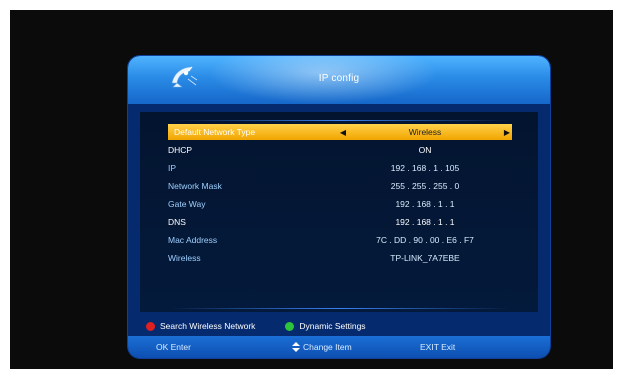 The height and width of the screenshot is (378, 621). I want to click on row-dns: DNS 192 . 168 . 1 . 1, so click(340, 222).